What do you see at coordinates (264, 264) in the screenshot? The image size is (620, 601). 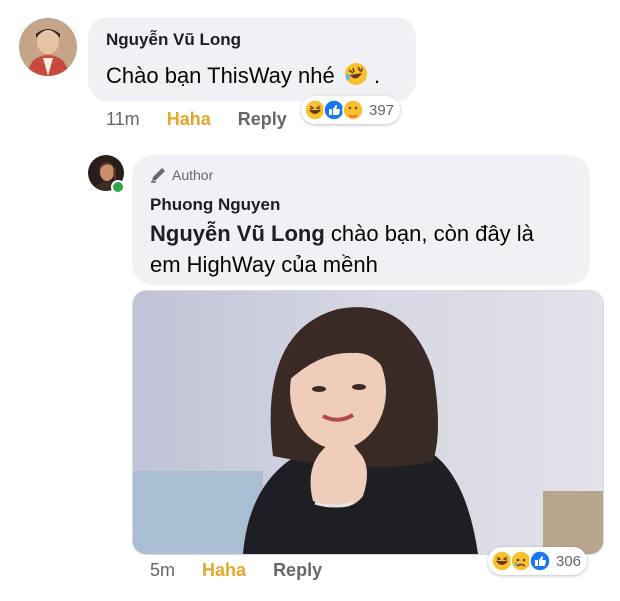 I see `reply-text-line2: em HighWay của mềnh` at bounding box center [264, 264].